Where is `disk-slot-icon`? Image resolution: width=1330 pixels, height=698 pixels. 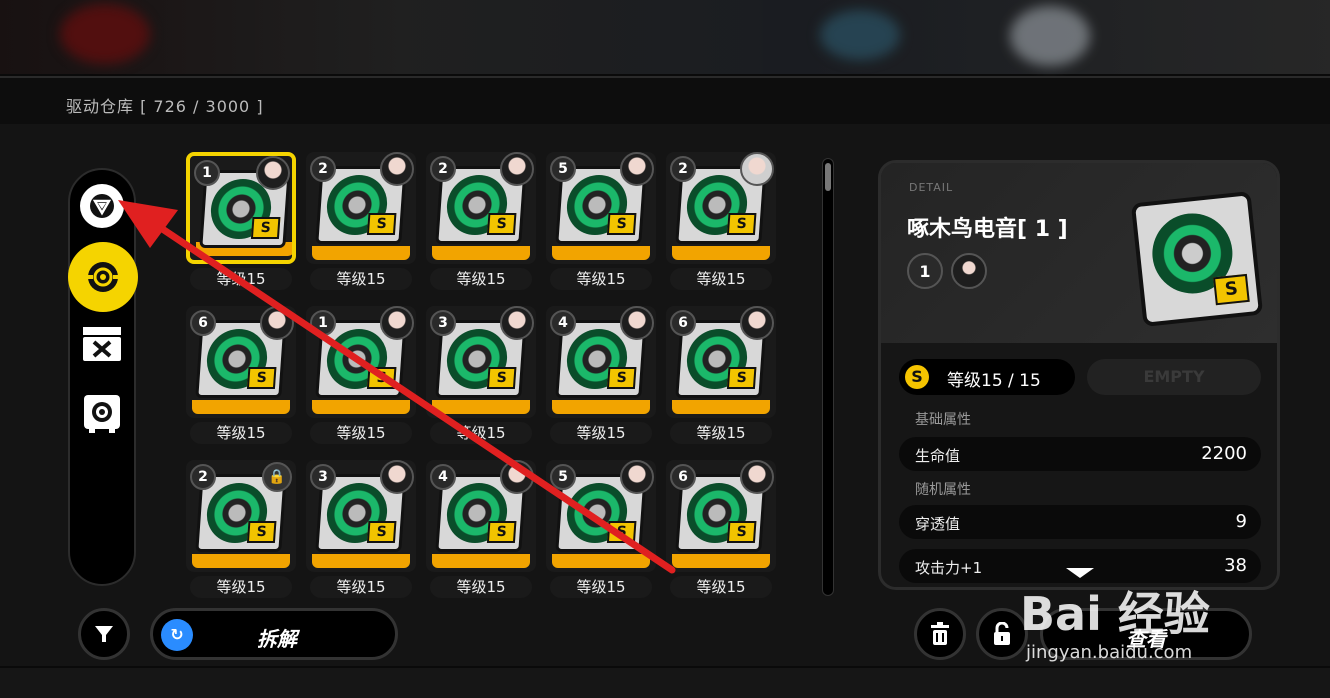 disk-slot-icon is located at coordinates (103, 277).